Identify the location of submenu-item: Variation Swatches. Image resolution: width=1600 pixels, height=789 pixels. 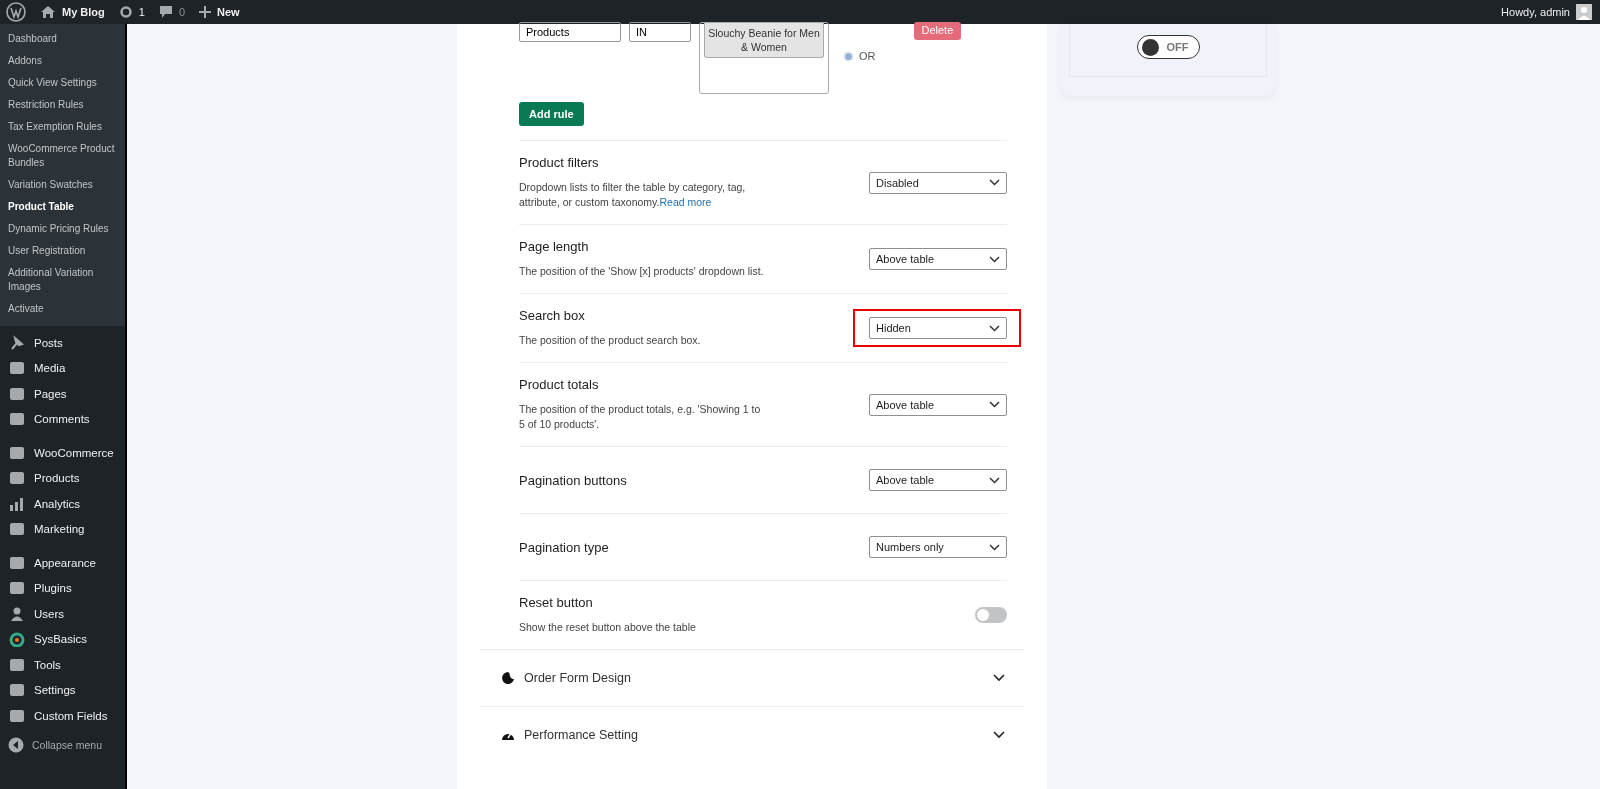
(62, 185).